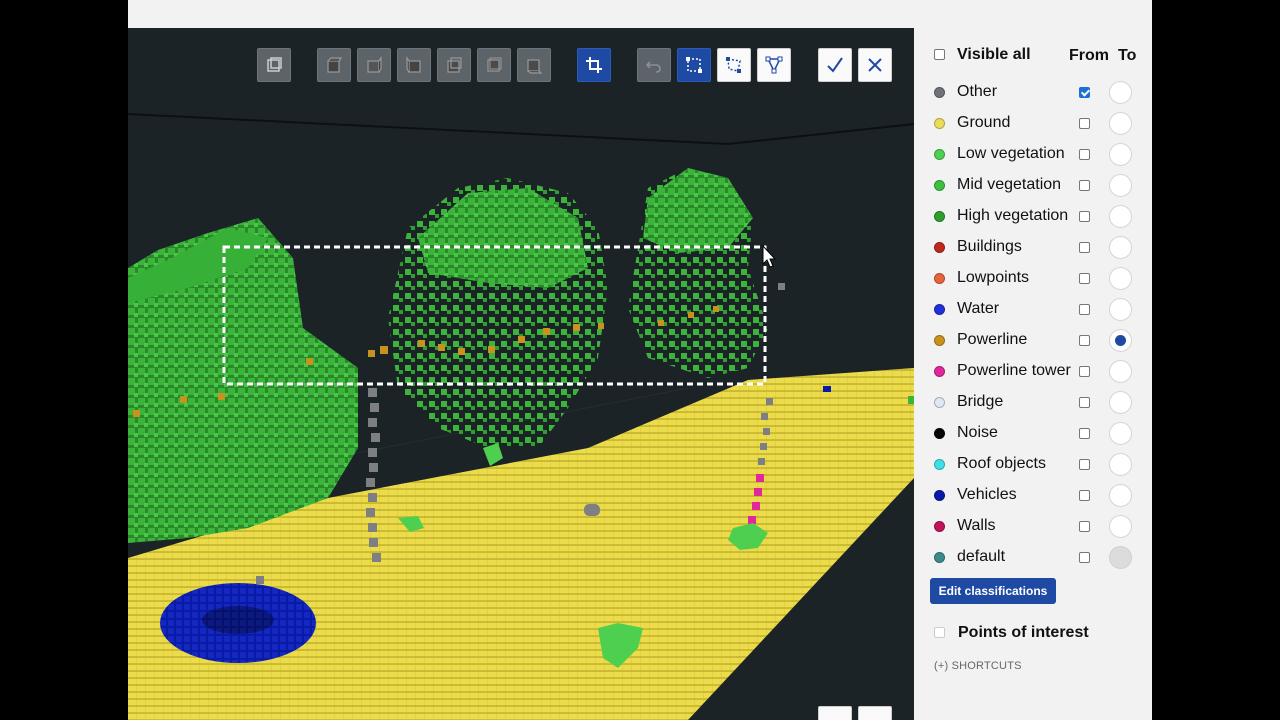 The width and height of the screenshot is (1280, 720). I want to click on shortcuts-link: (+) SHORTCUTS, so click(978, 666).